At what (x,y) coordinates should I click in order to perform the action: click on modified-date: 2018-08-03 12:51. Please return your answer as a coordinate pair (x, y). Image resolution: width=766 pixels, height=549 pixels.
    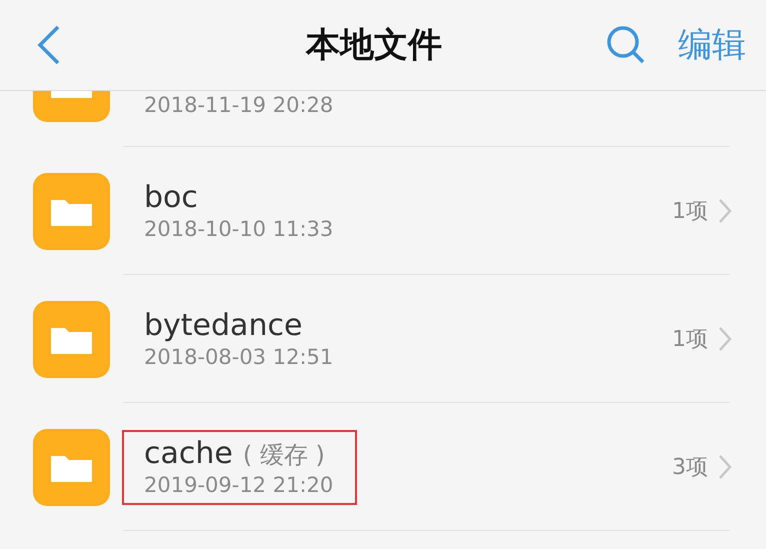
    Looking at the image, I should click on (239, 356).